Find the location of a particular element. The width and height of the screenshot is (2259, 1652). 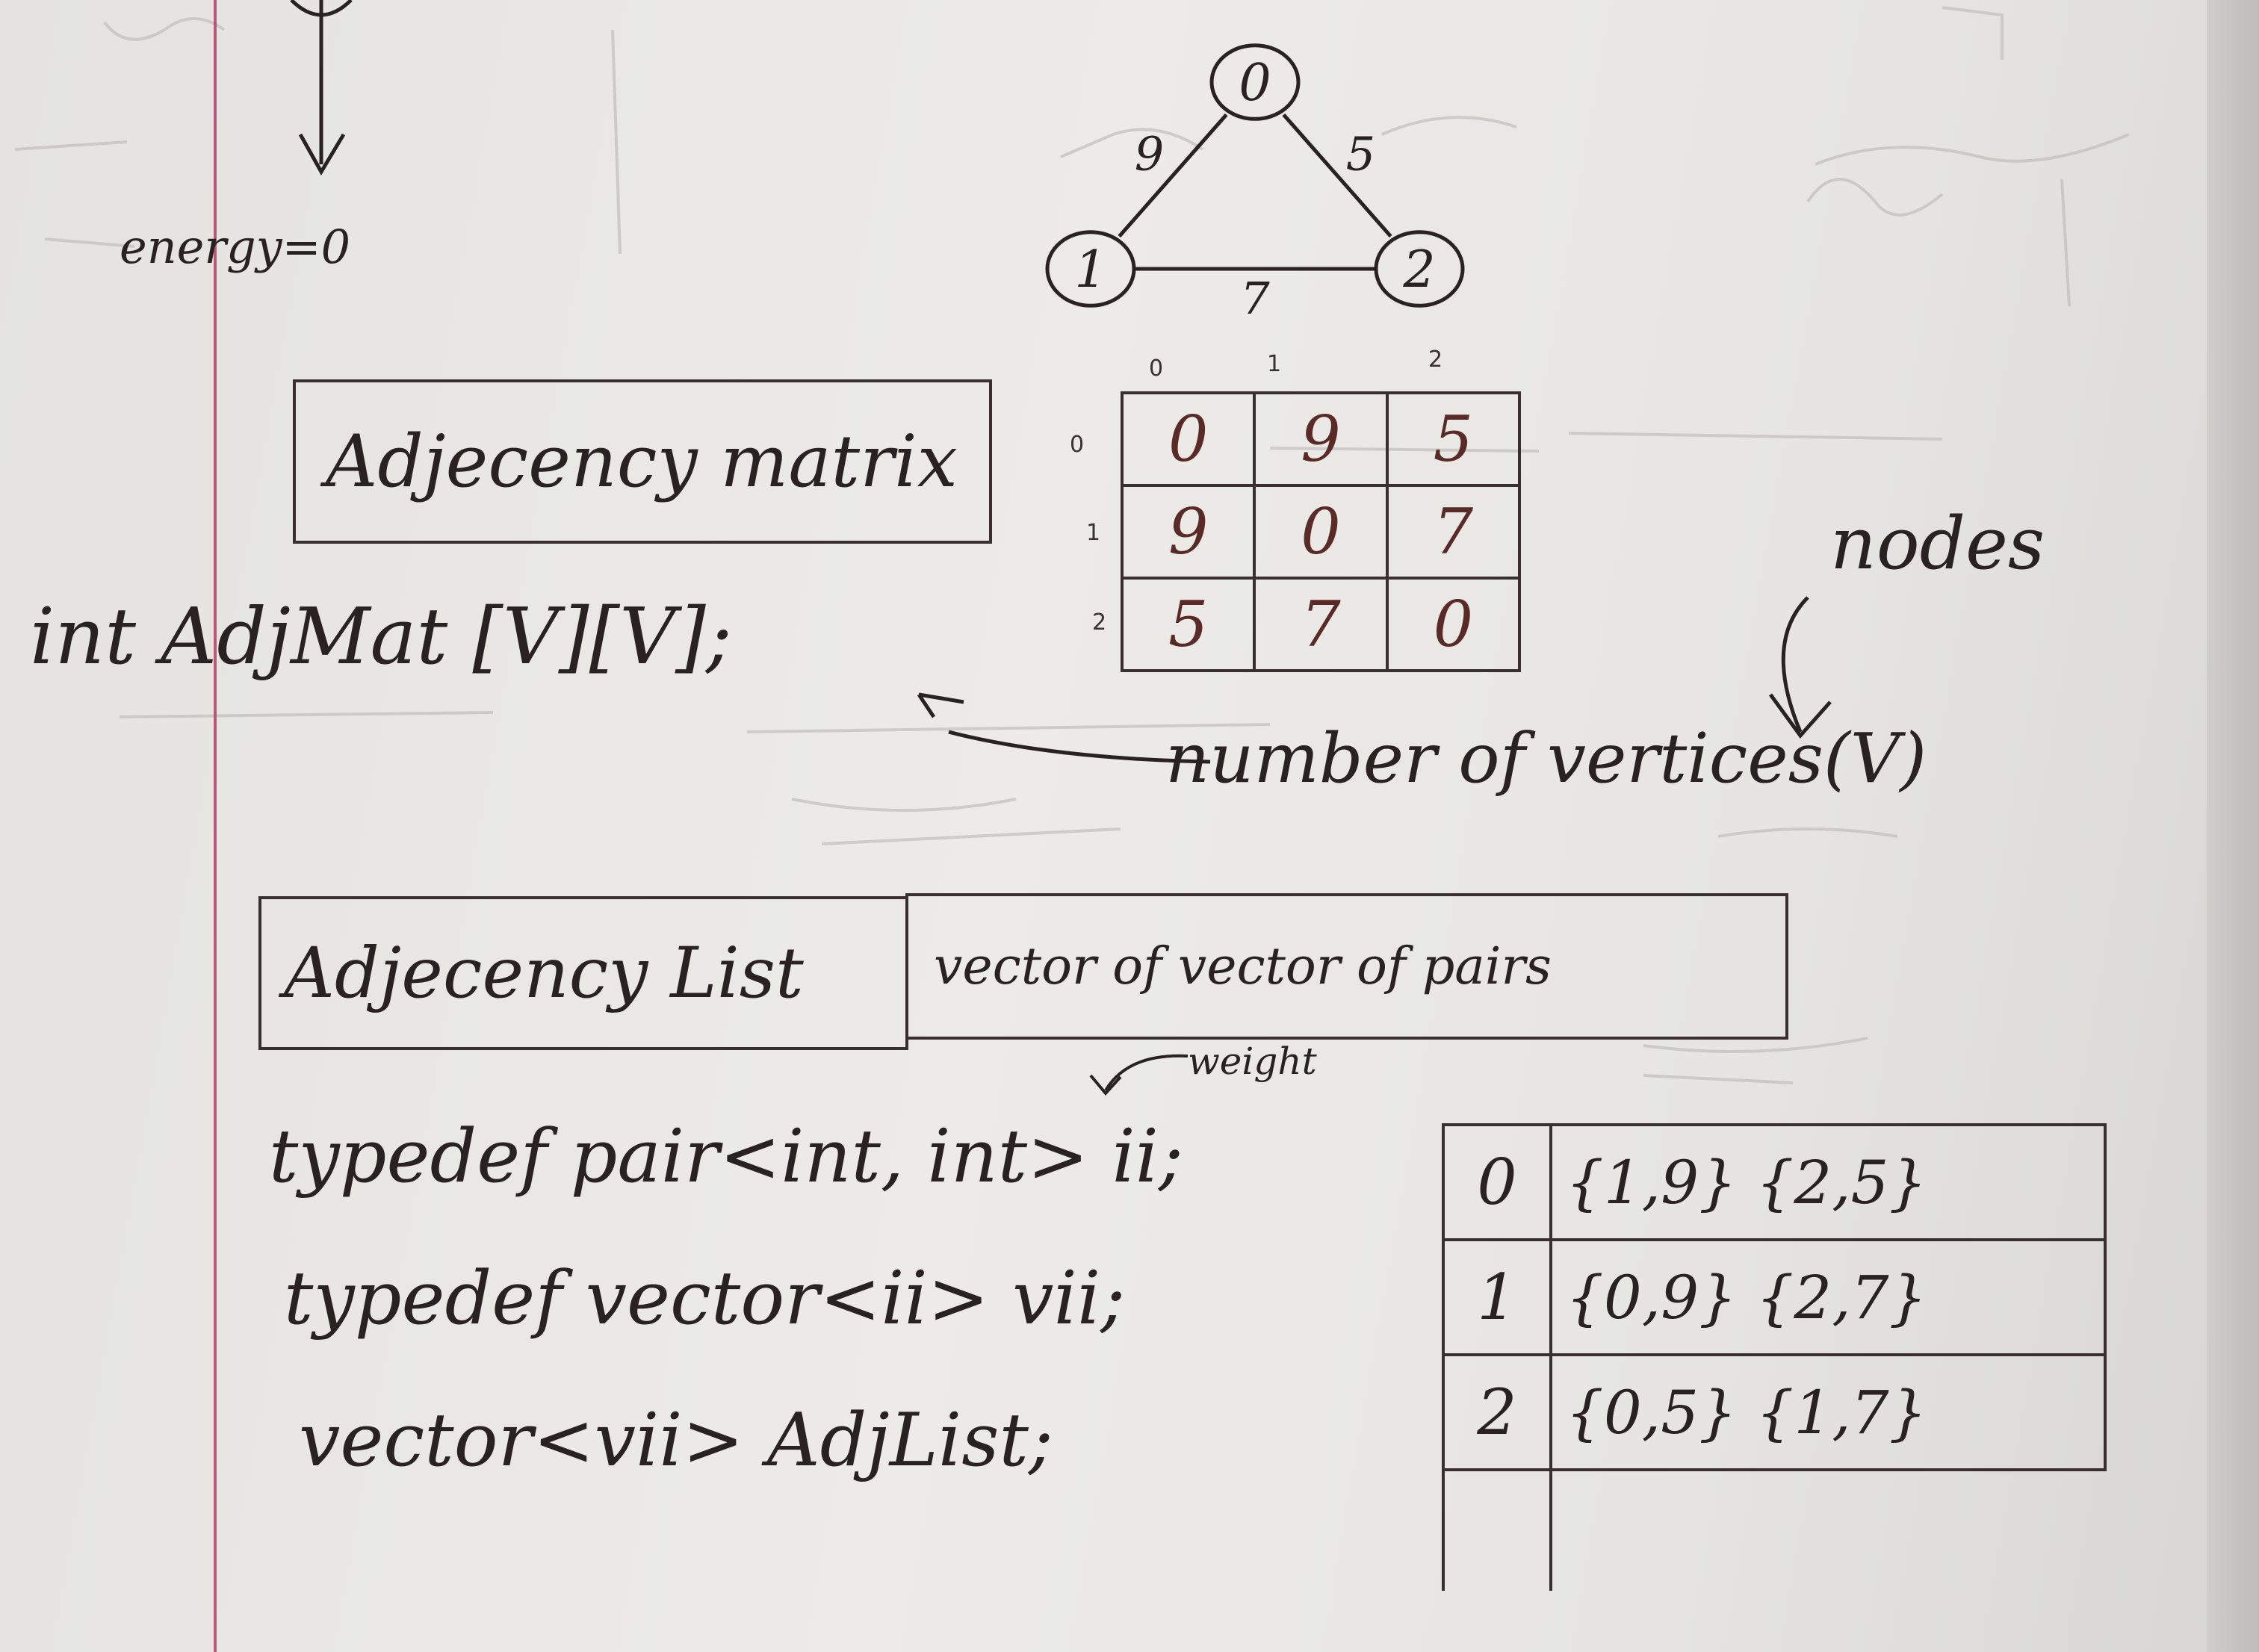

graph-node-label: 2 is located at coordinates (1418, 269).